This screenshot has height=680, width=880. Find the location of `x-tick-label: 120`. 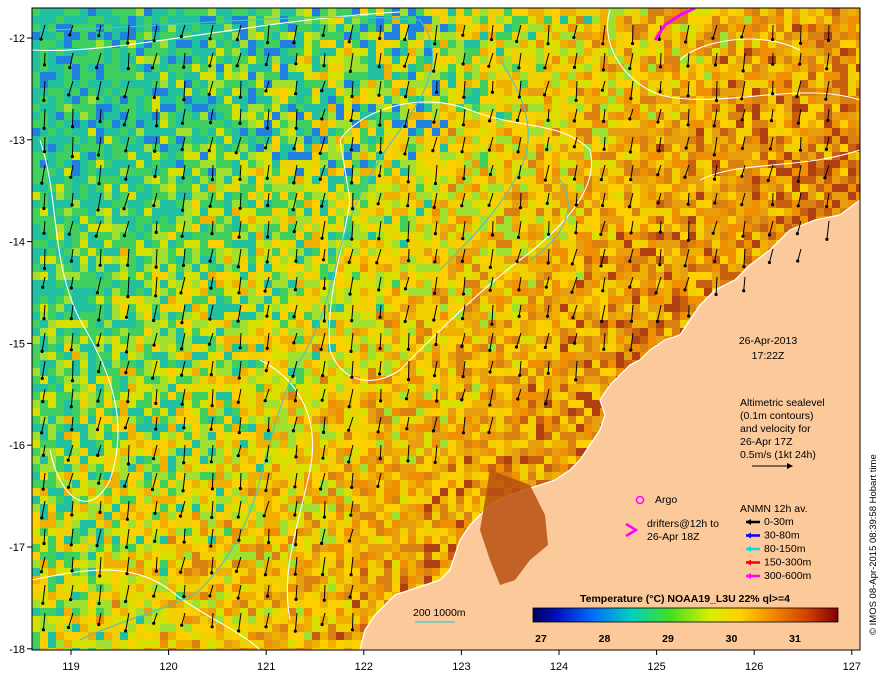

x-tick-label: 120 is located at coordinates (168, 667).